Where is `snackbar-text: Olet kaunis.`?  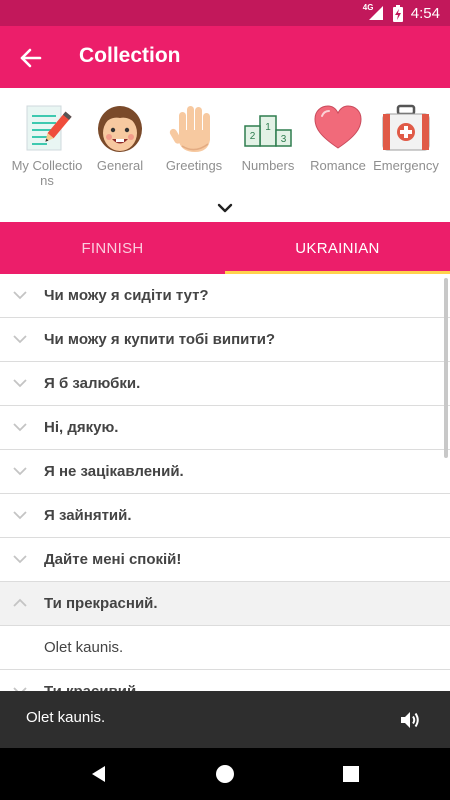 snackbar-text: Olet kaunis. is located at coordinates (66, 717).